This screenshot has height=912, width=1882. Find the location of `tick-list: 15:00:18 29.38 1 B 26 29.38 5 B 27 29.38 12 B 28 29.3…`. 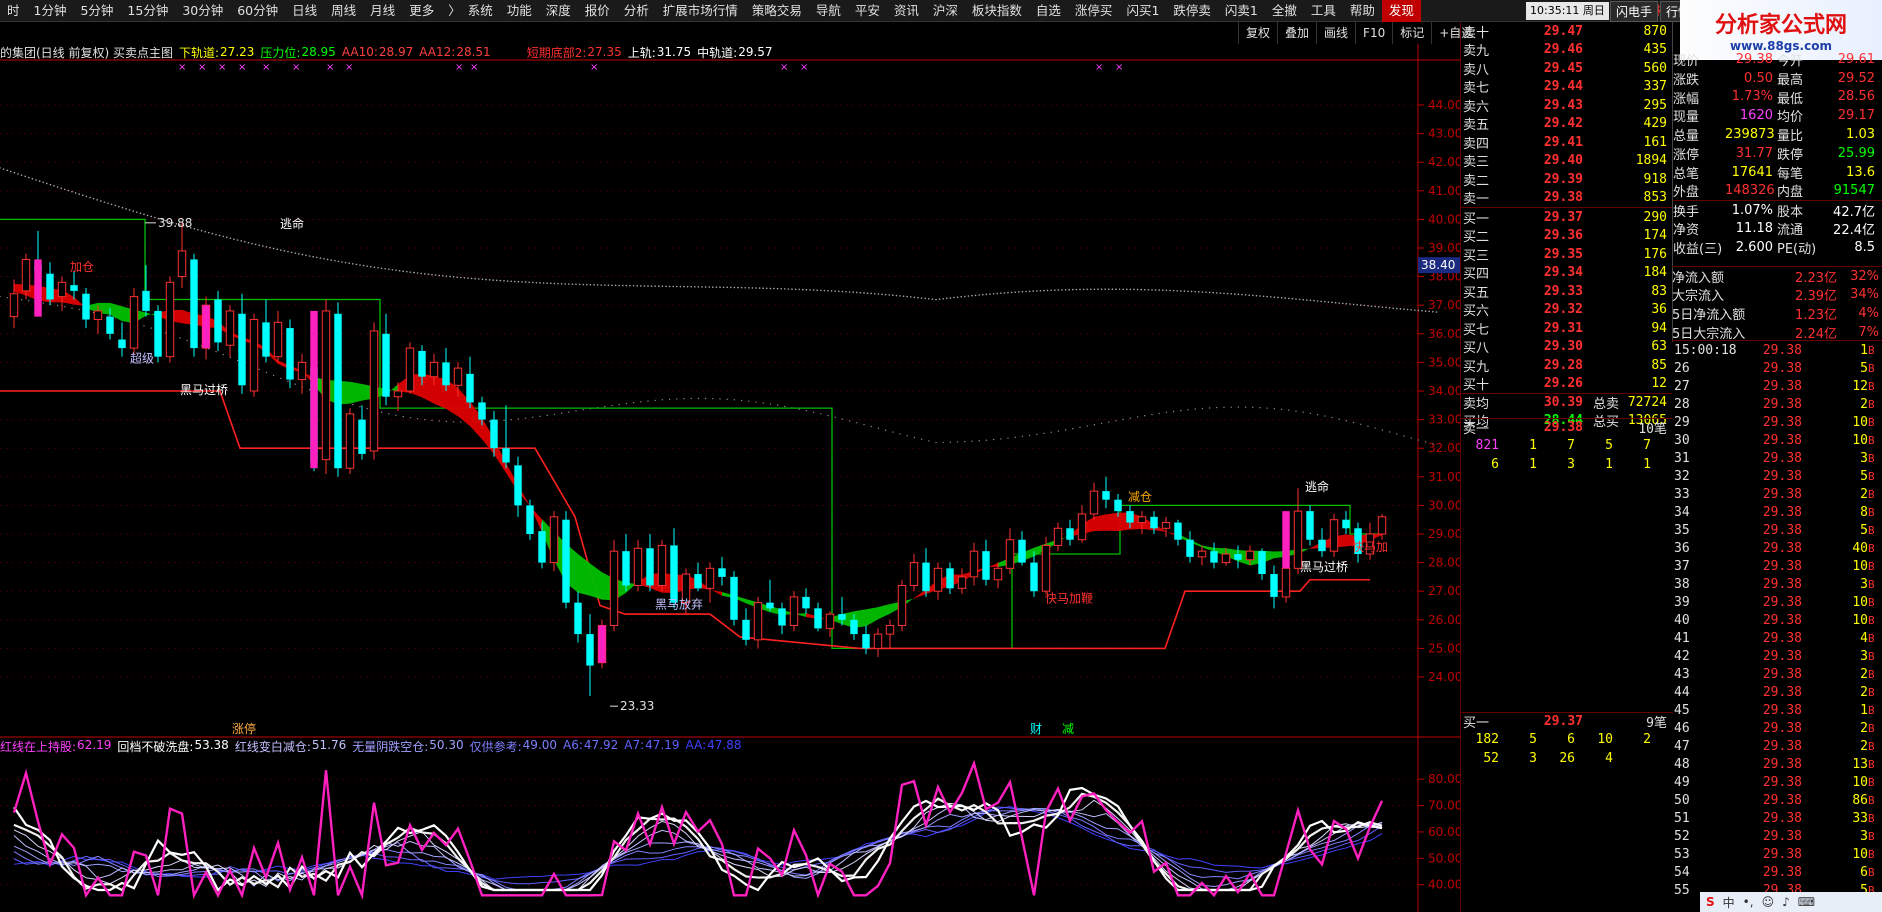

tick-list: 15:00:18 29.38 1 B 26 29.38 5 B 27 29.38 12 B 28 29.3… is located at coordinates (1777, 626).